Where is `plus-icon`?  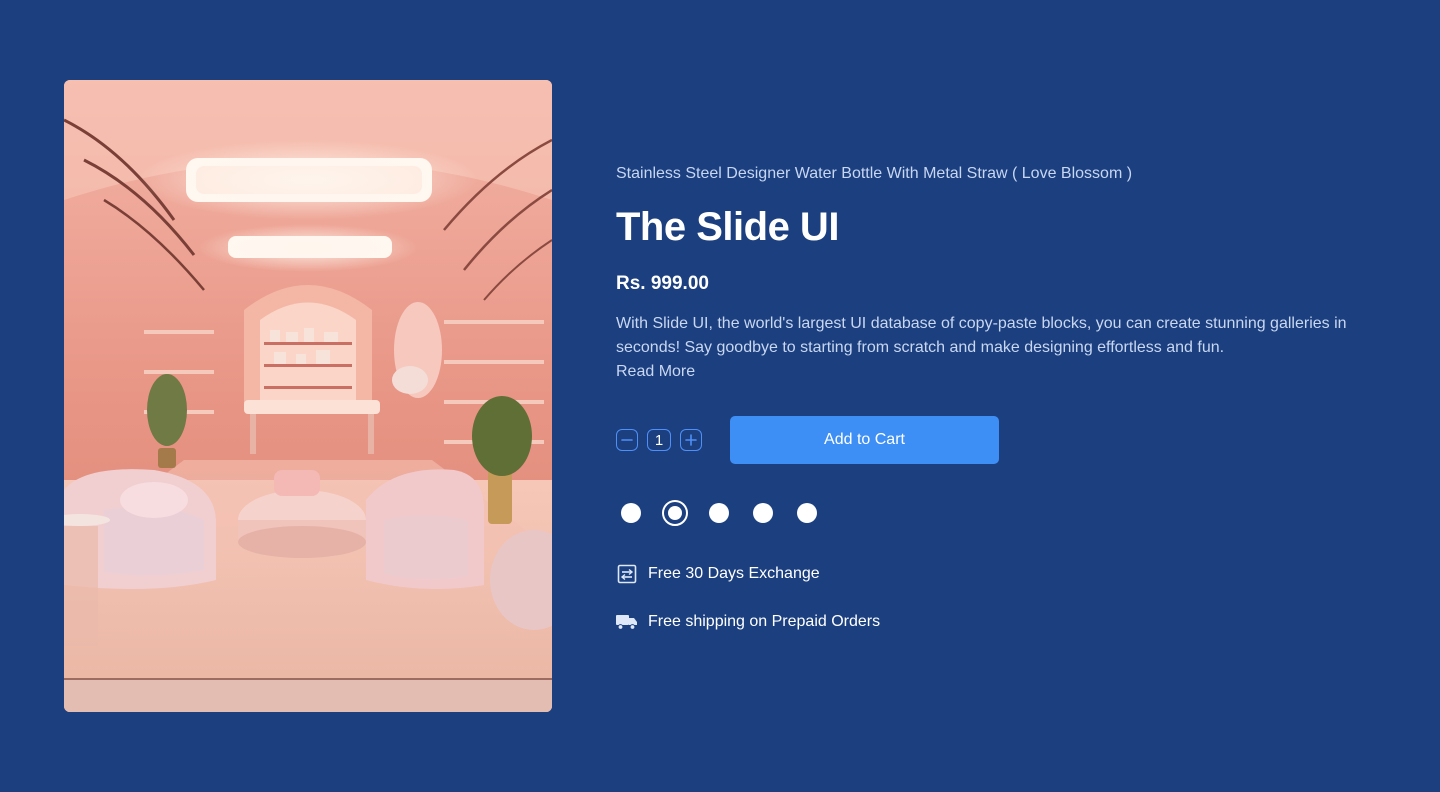
plus-icon is located at coordinates (691, 440).